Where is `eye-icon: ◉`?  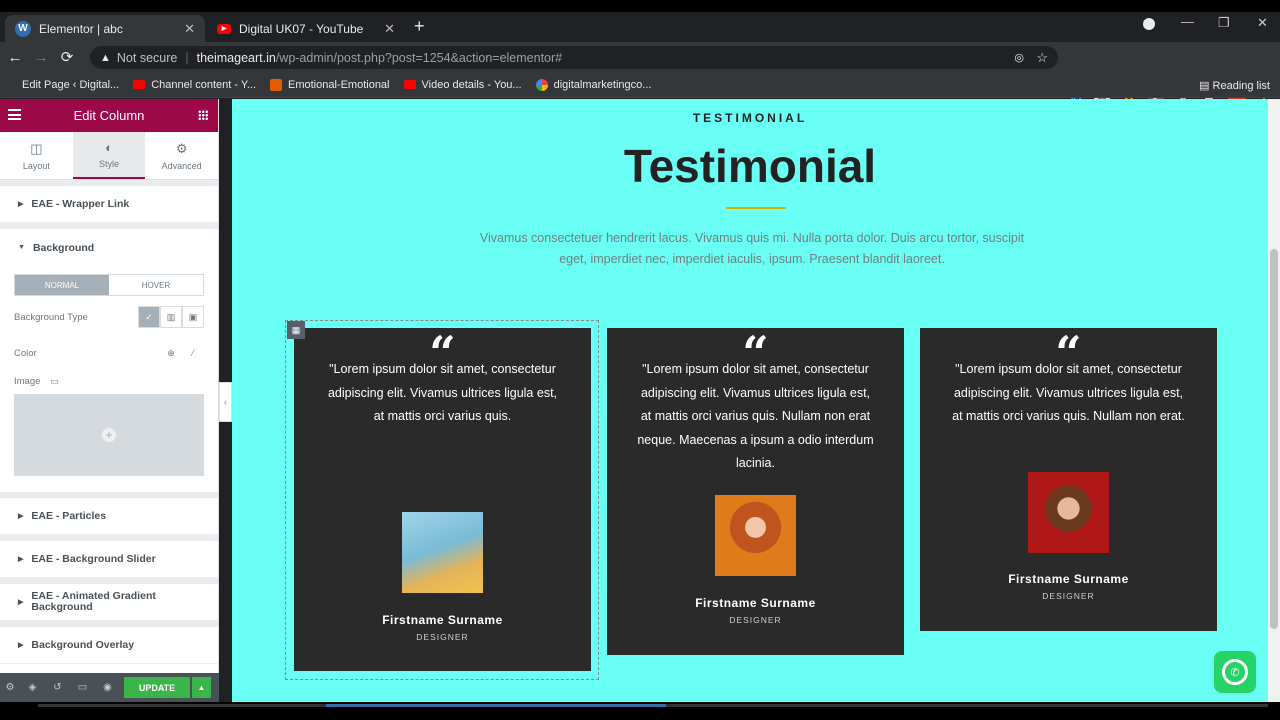 eye-icon: ◉ is located at coordinates (107, 687).